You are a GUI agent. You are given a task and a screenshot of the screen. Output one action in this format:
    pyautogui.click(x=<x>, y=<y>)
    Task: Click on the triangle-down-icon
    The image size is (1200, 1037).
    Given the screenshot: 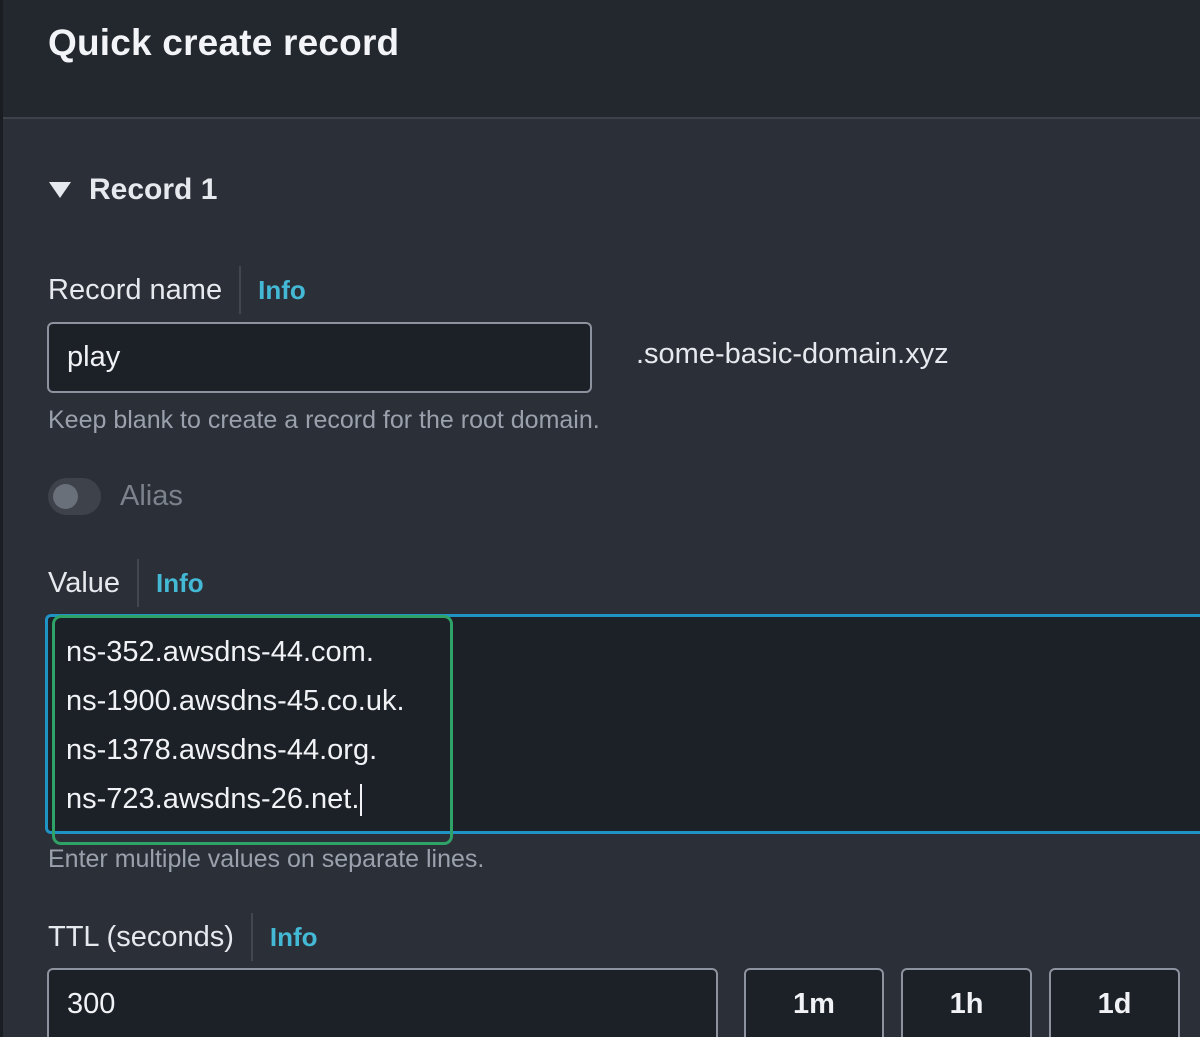 What is the action you would take?
    pyautogui.click(x=60, y=190)
    